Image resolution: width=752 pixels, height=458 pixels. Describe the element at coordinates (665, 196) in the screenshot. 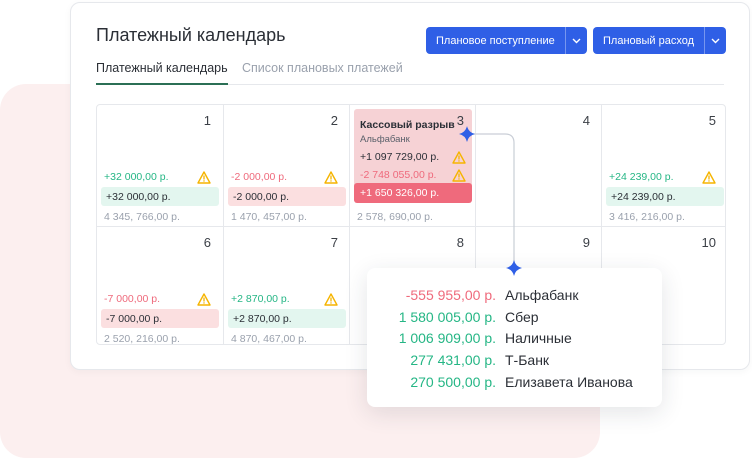

I see `payment-chip: +24 239,00 р.` at that location.